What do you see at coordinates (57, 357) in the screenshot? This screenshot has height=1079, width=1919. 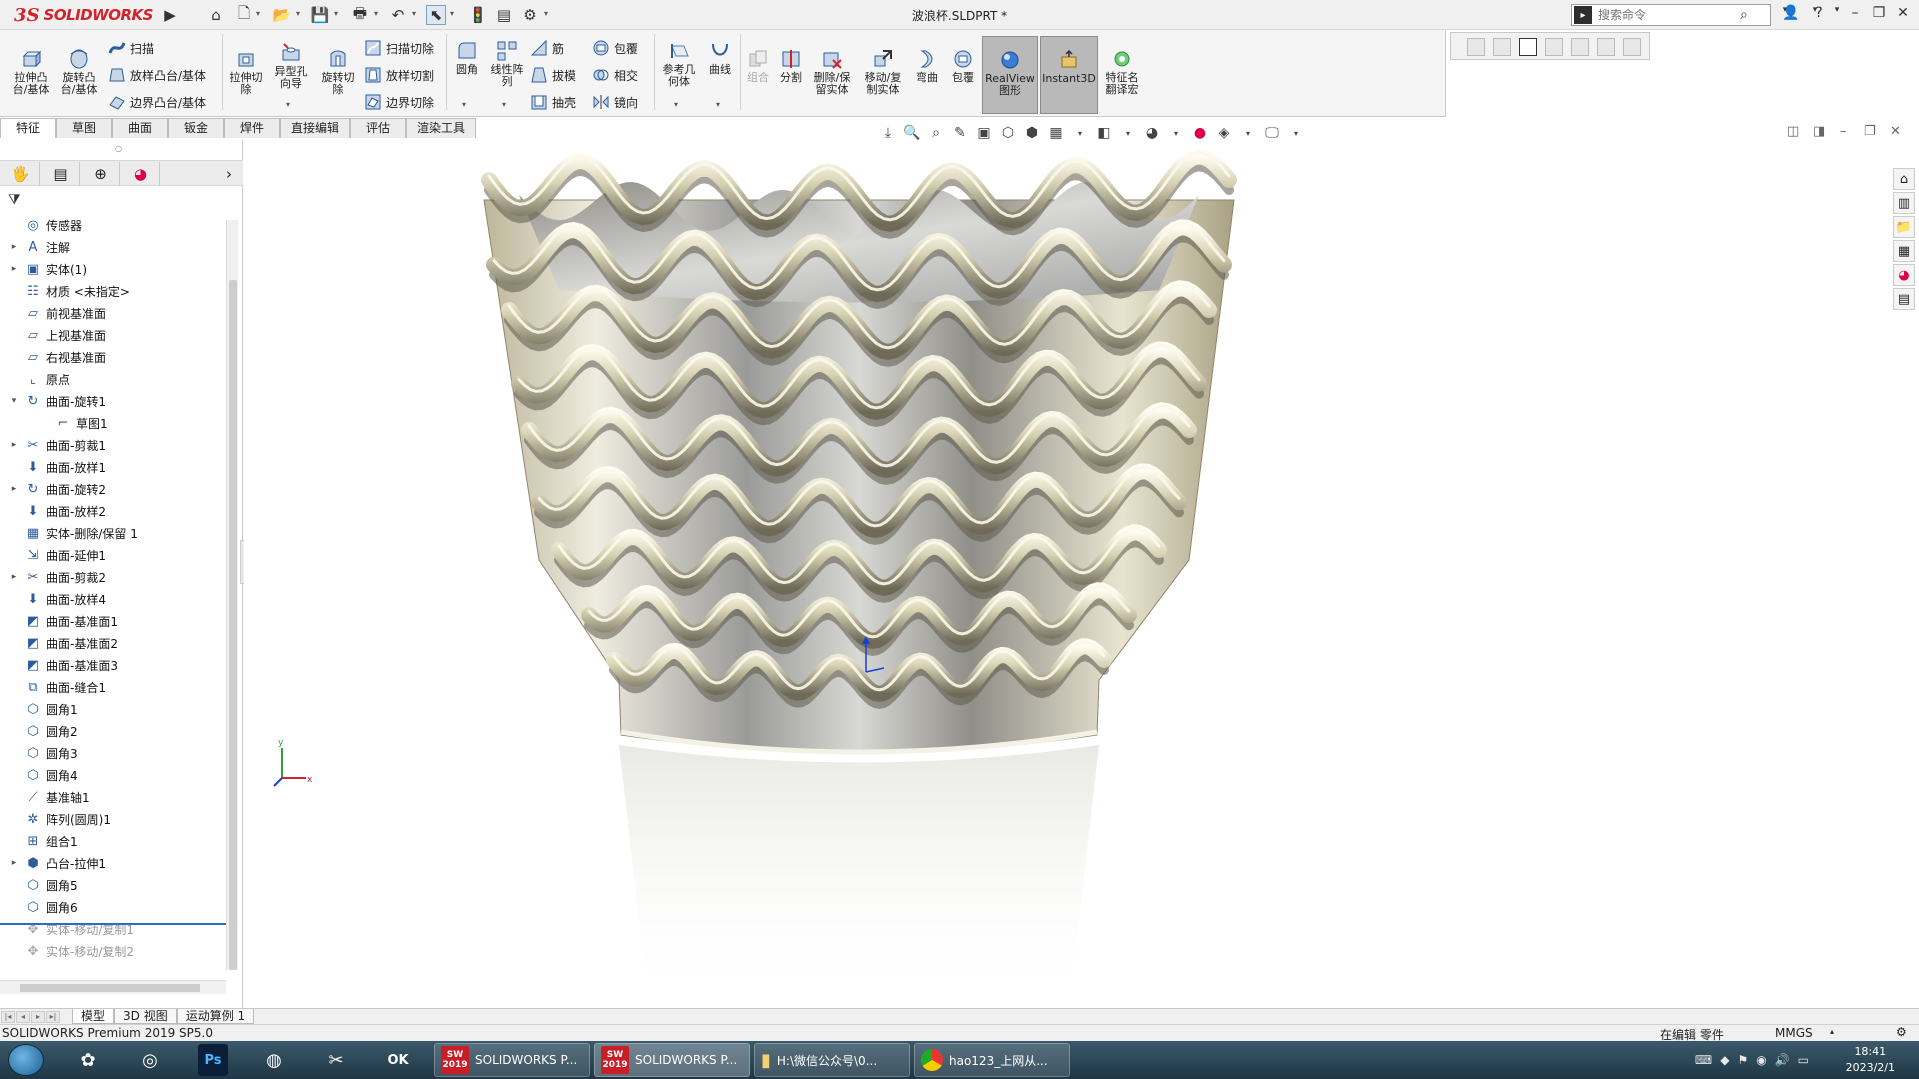 I see `tree-item: ▱ 右视基准面` at bounding box center [57, 357].